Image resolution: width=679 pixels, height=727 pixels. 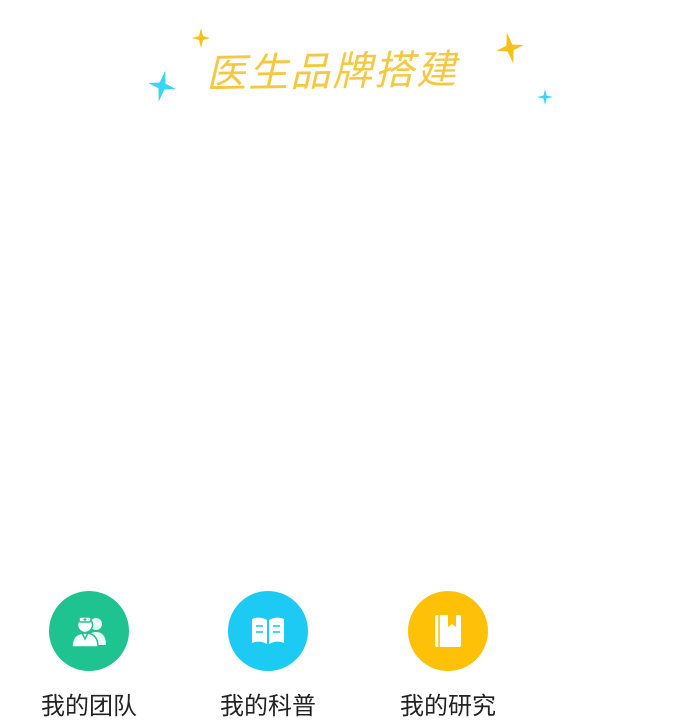 What do you see at coordinates (448, 706) in the screenshot?
I see `menu-item-label: 我的研究` at bounding box center [448, 706].